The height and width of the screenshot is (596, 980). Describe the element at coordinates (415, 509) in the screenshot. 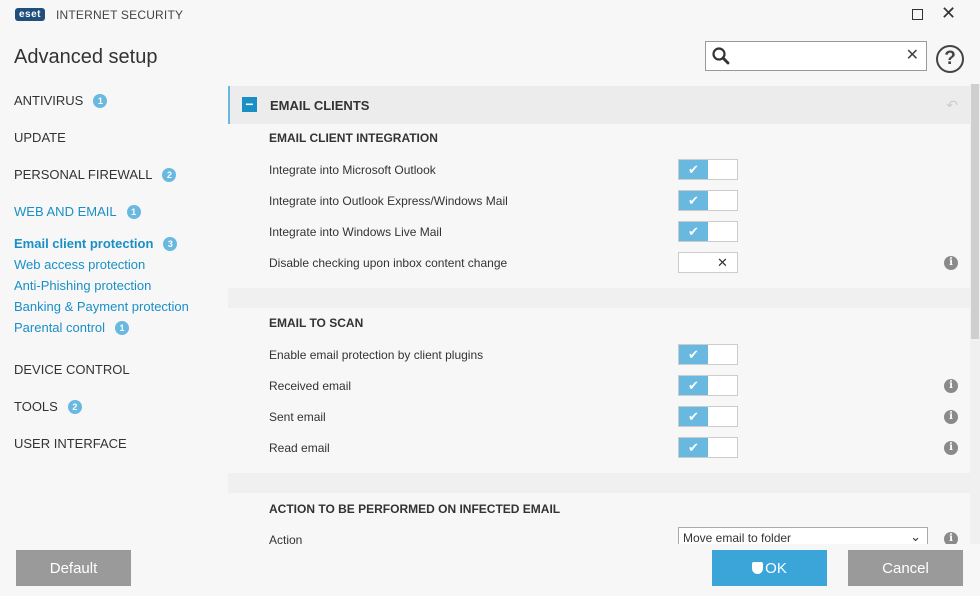

I see `group-title: ACTION TO BE PERFORMED ON INFECTED EMAIL` at that location.